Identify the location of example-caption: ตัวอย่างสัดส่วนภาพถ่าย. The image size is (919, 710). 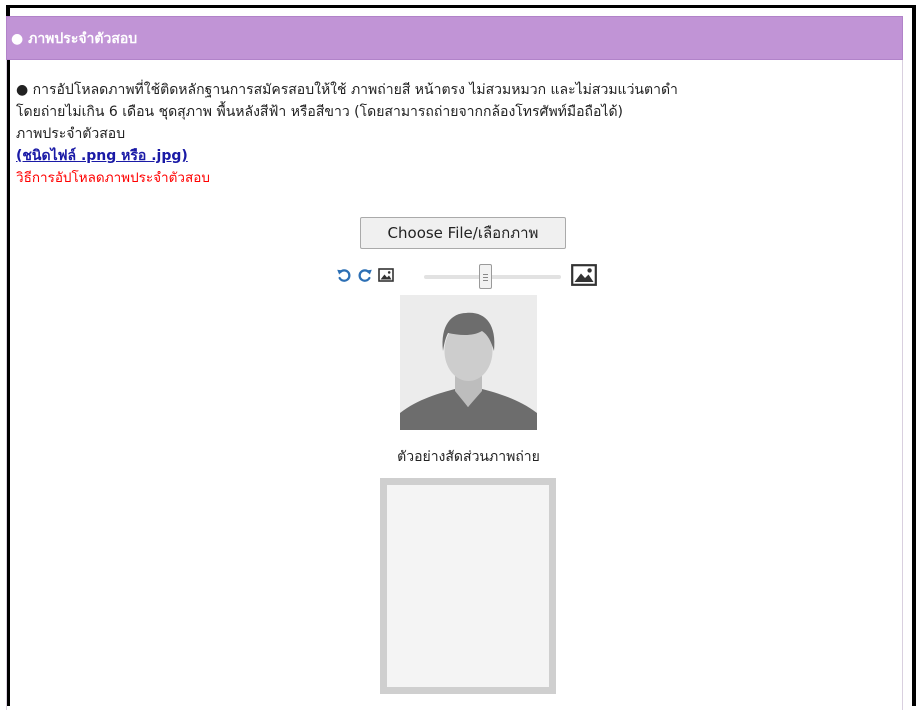
(468, 457).